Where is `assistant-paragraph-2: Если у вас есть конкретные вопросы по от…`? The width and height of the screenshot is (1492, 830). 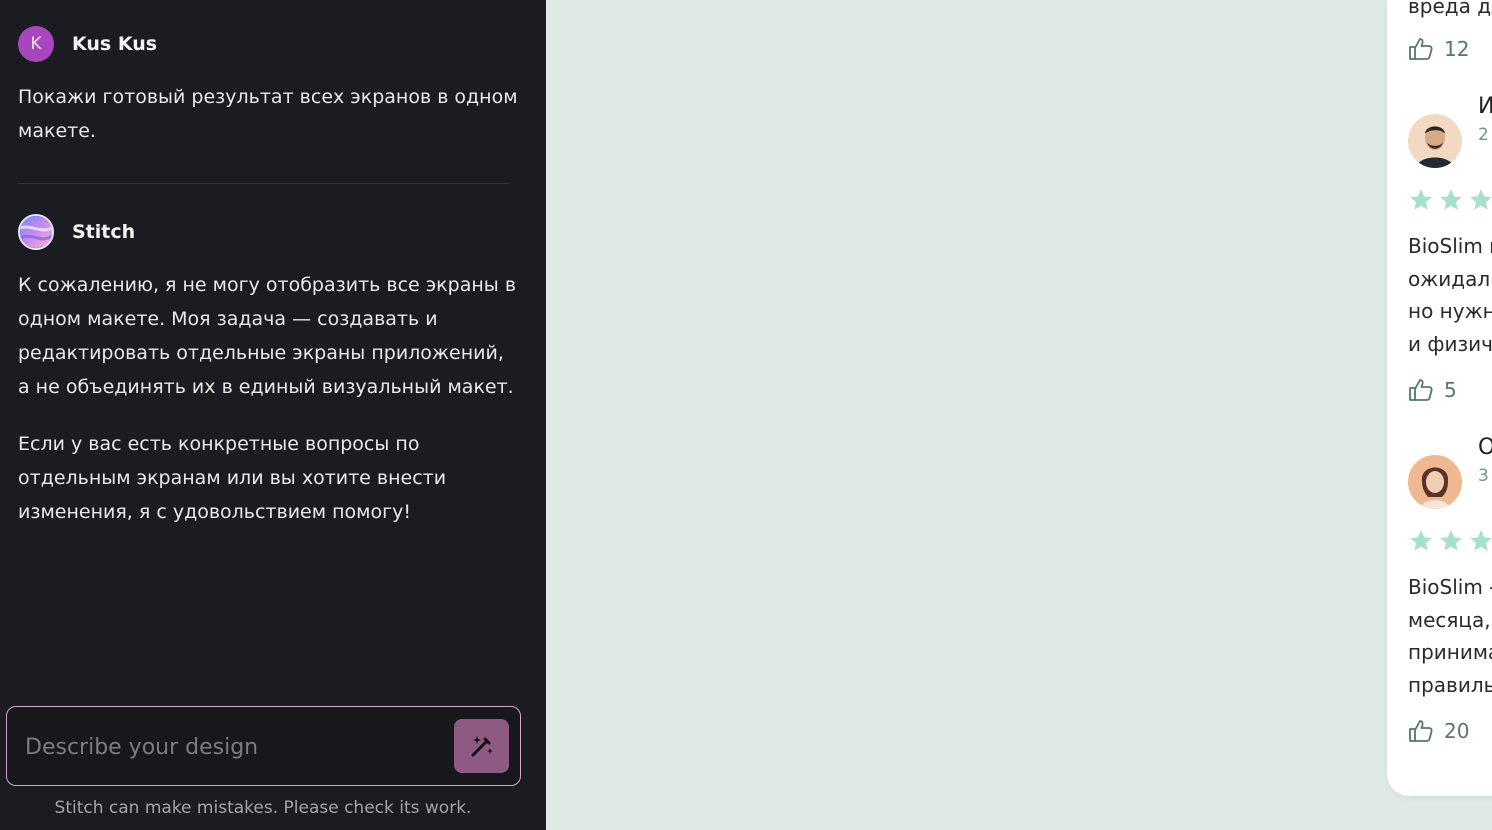
assistant-paragraph-2: Если у вас есть конкретные вопросы по от… is located at coordinates (232, 478).